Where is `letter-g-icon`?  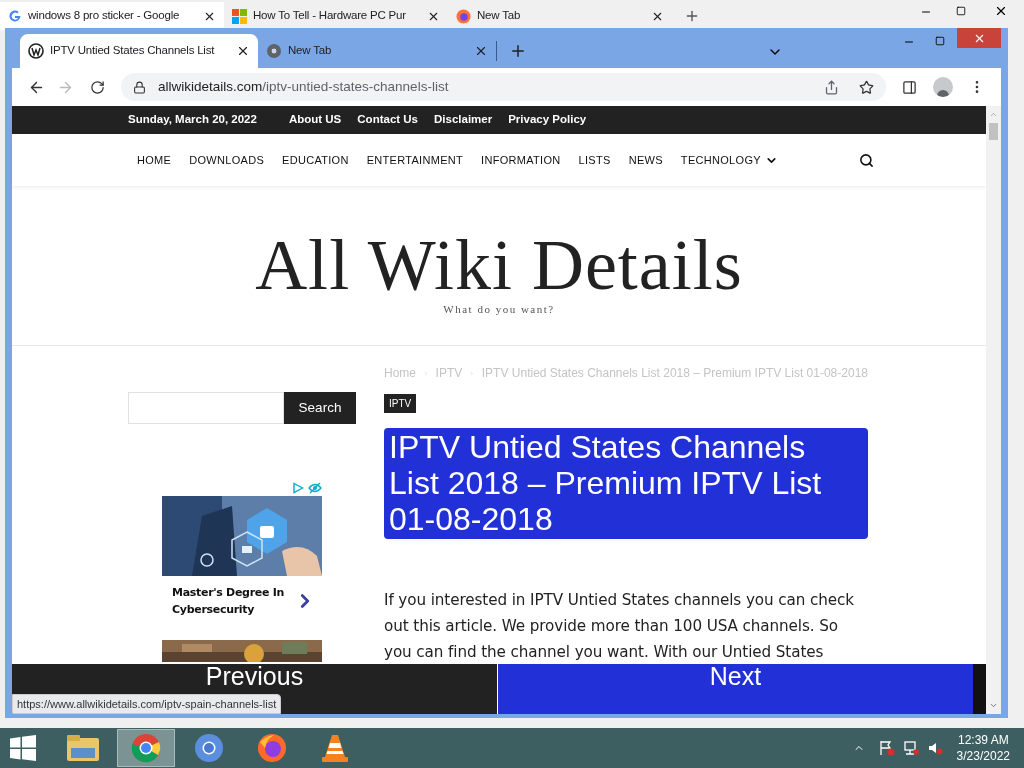 letter-g-icon is located at coordinates (15, 16).